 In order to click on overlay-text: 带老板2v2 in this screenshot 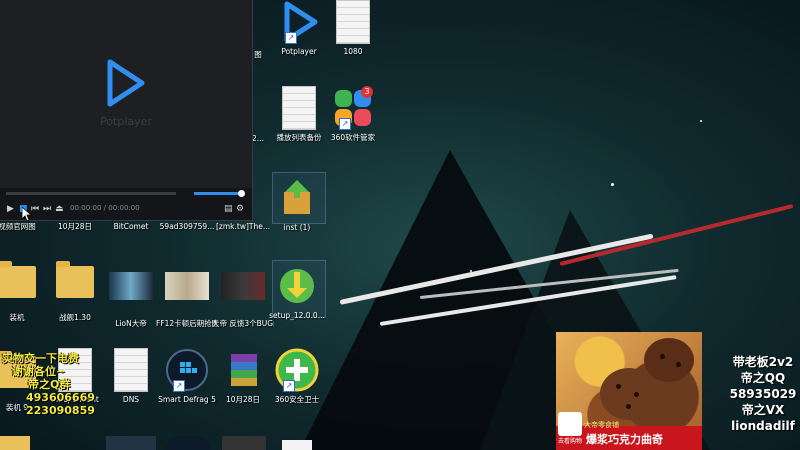, I will do `click(763, 362)`.